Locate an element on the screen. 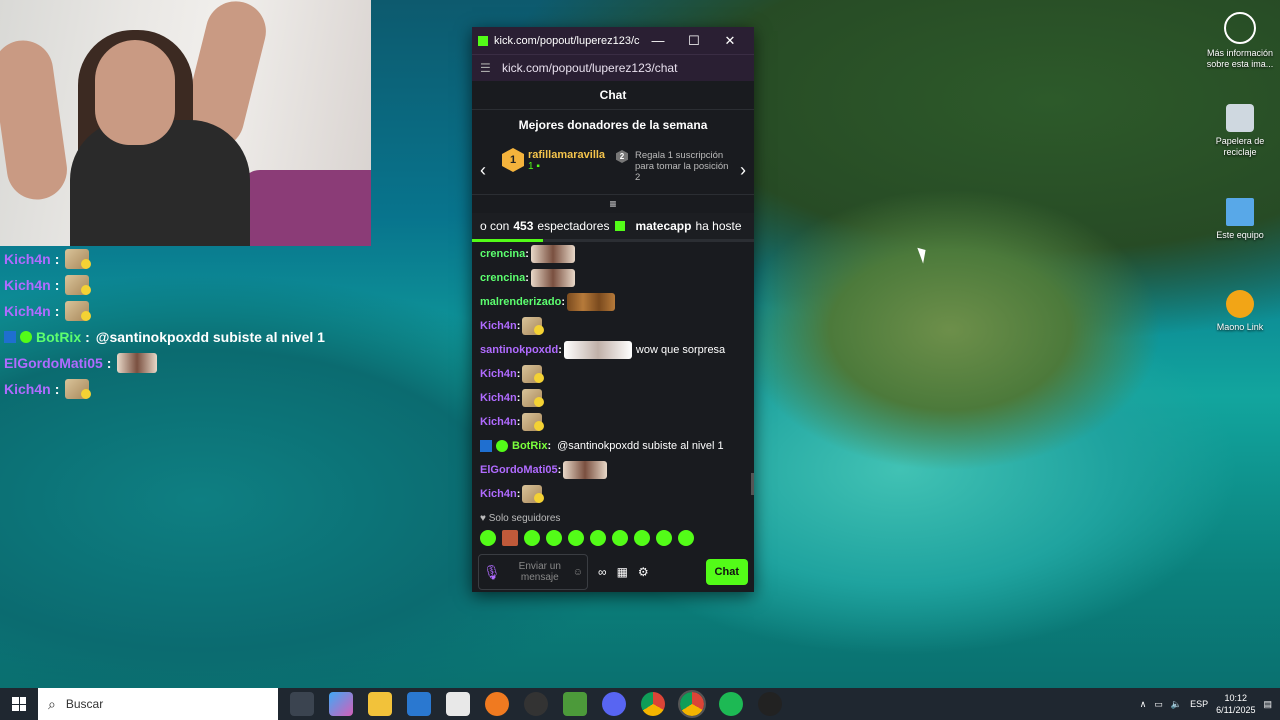 This screenshot has height=720, width=1280. kick-icon is located at coordinates (620, 226).